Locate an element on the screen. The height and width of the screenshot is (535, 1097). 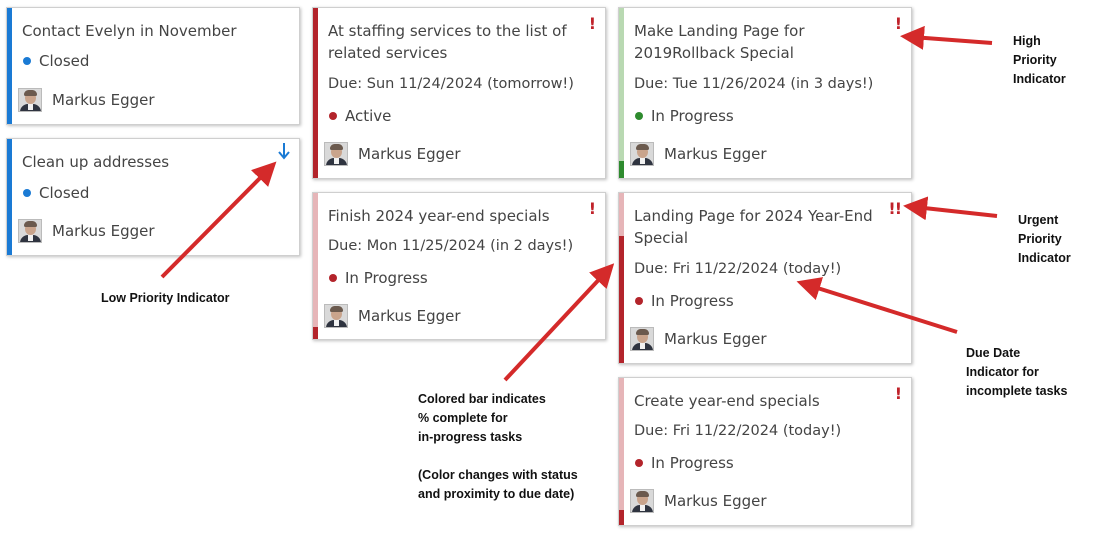
annotation-due-date: Due Date Indicator for incomplete tasks is located at coordinates (1017, 372).